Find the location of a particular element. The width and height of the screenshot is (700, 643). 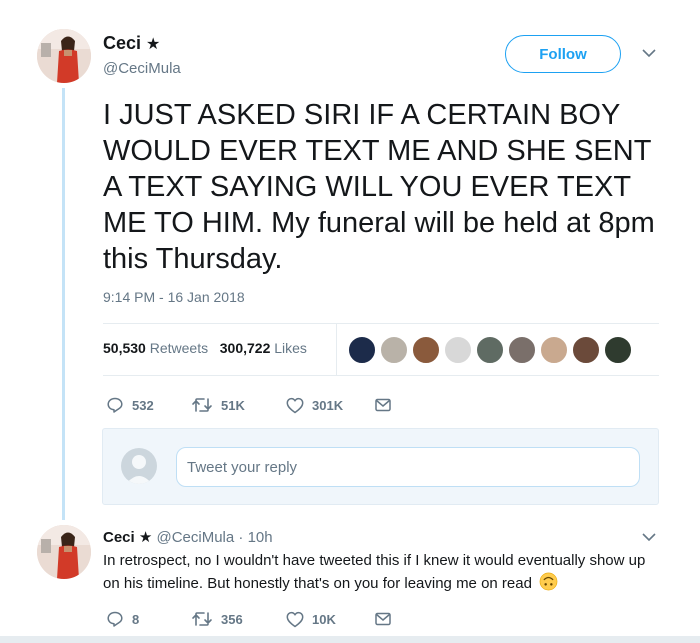

reply-tweet-actions: 8 356 10K is located at coordinates (249, 619).